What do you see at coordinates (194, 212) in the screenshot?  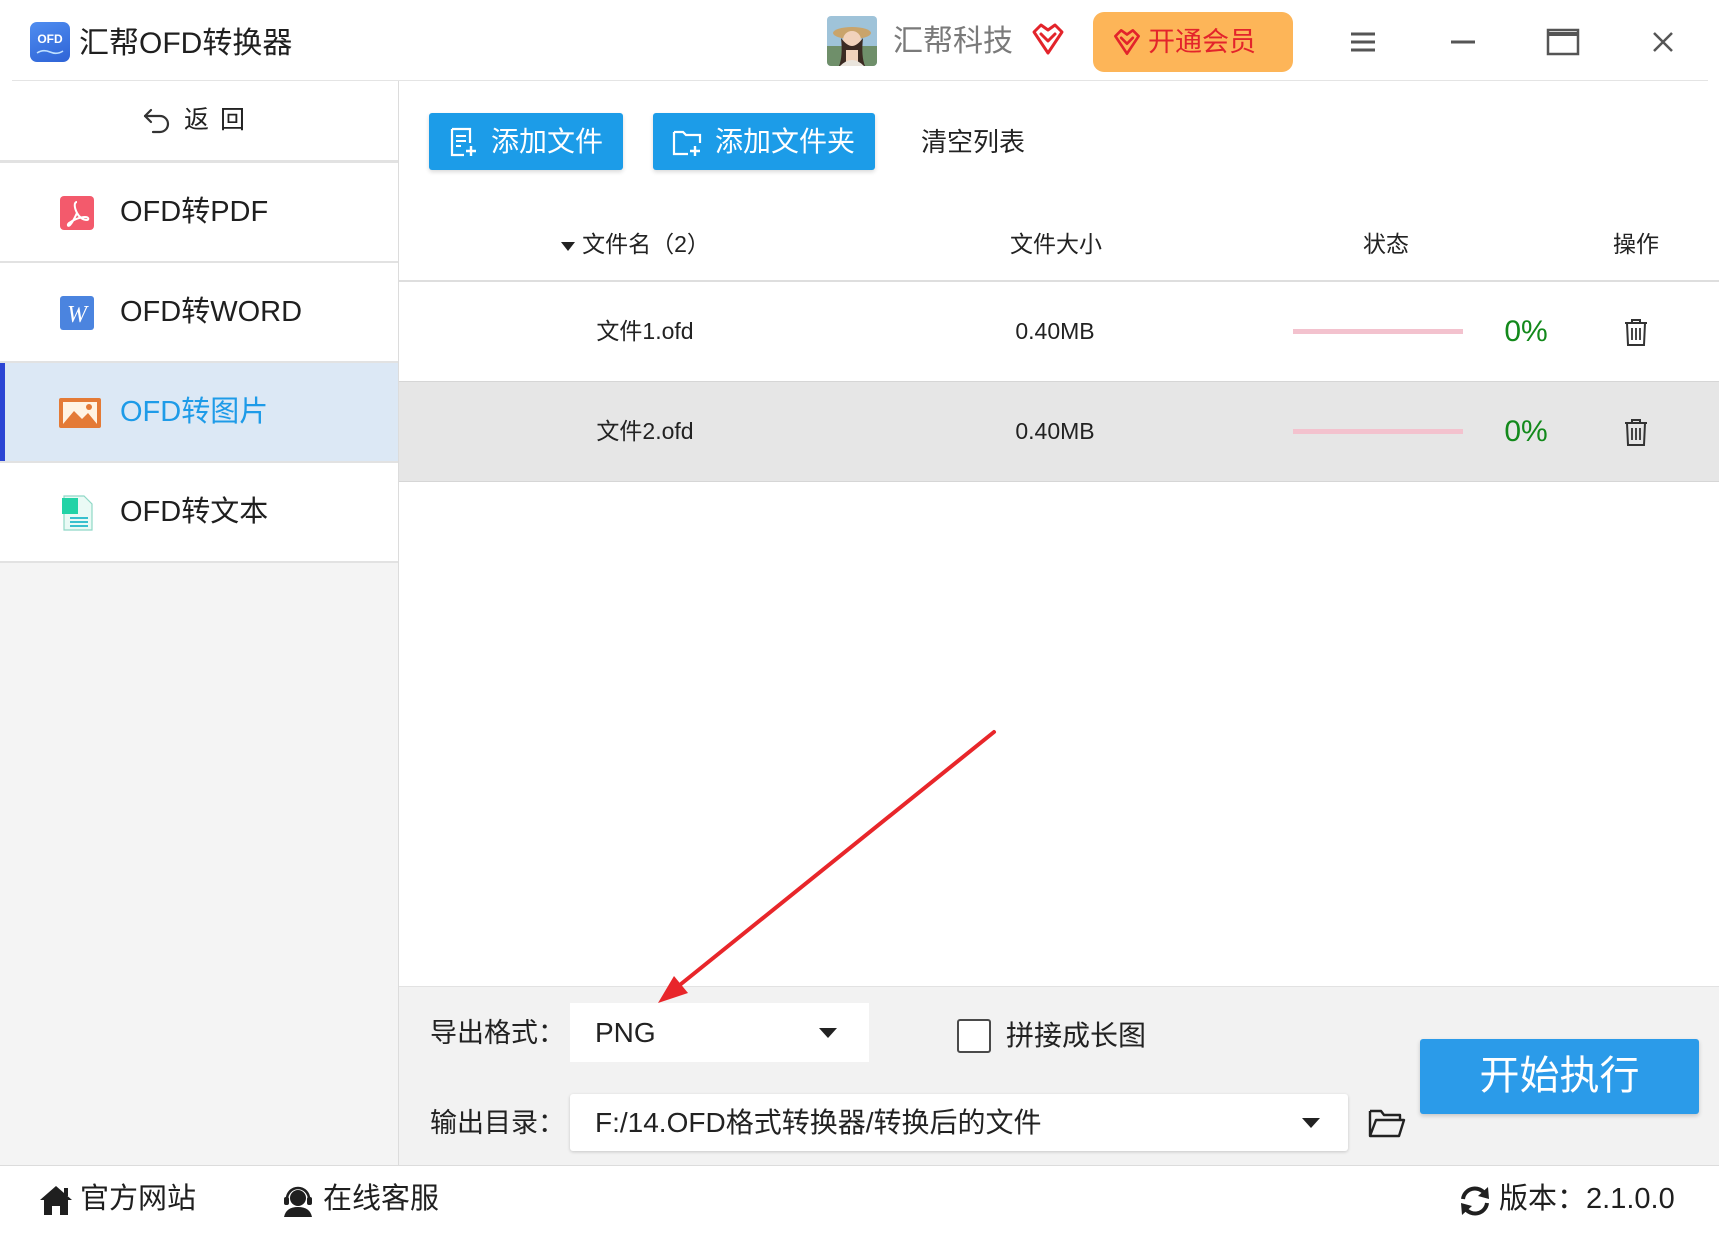 I see `sidebar-item-label: OFD转PDF` at bounding box center [194, 212].